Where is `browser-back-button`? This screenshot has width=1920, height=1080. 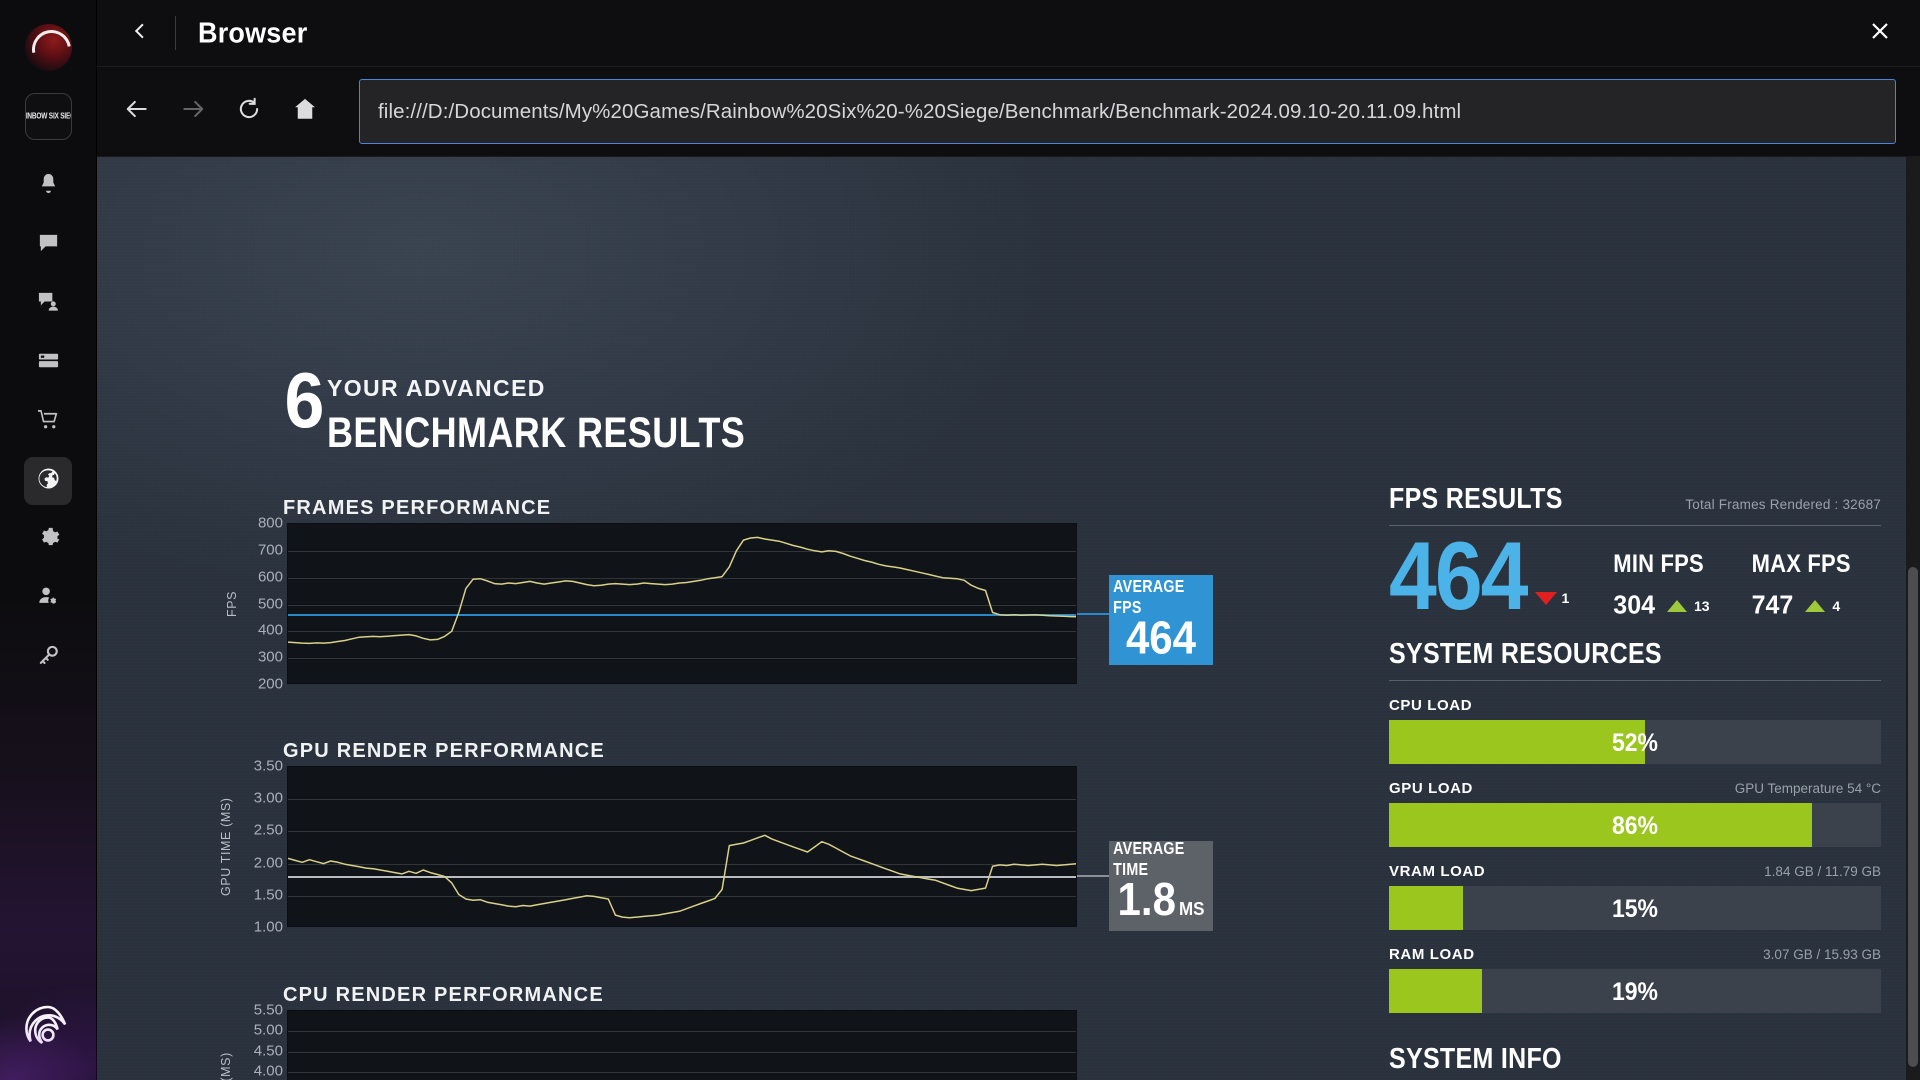 browser-back-button is located at coordinates (137, 112).